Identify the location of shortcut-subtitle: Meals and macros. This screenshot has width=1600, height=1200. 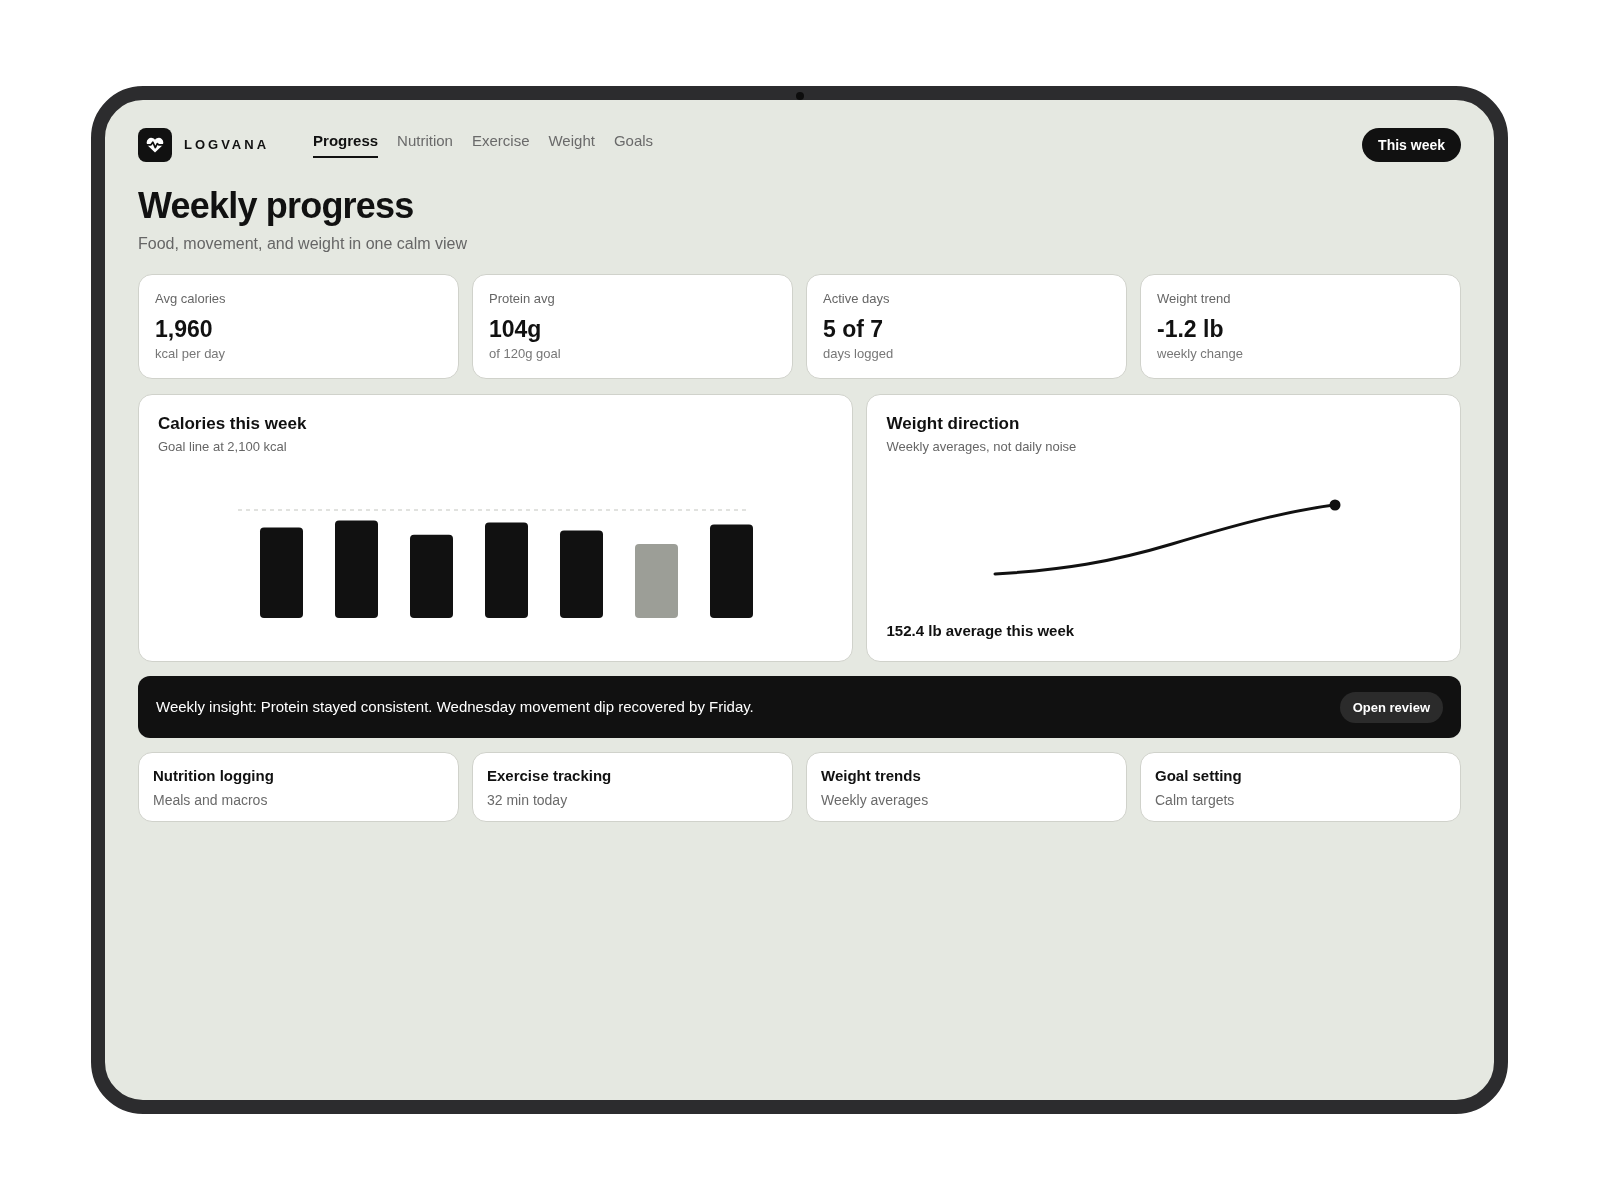
(210, 800).